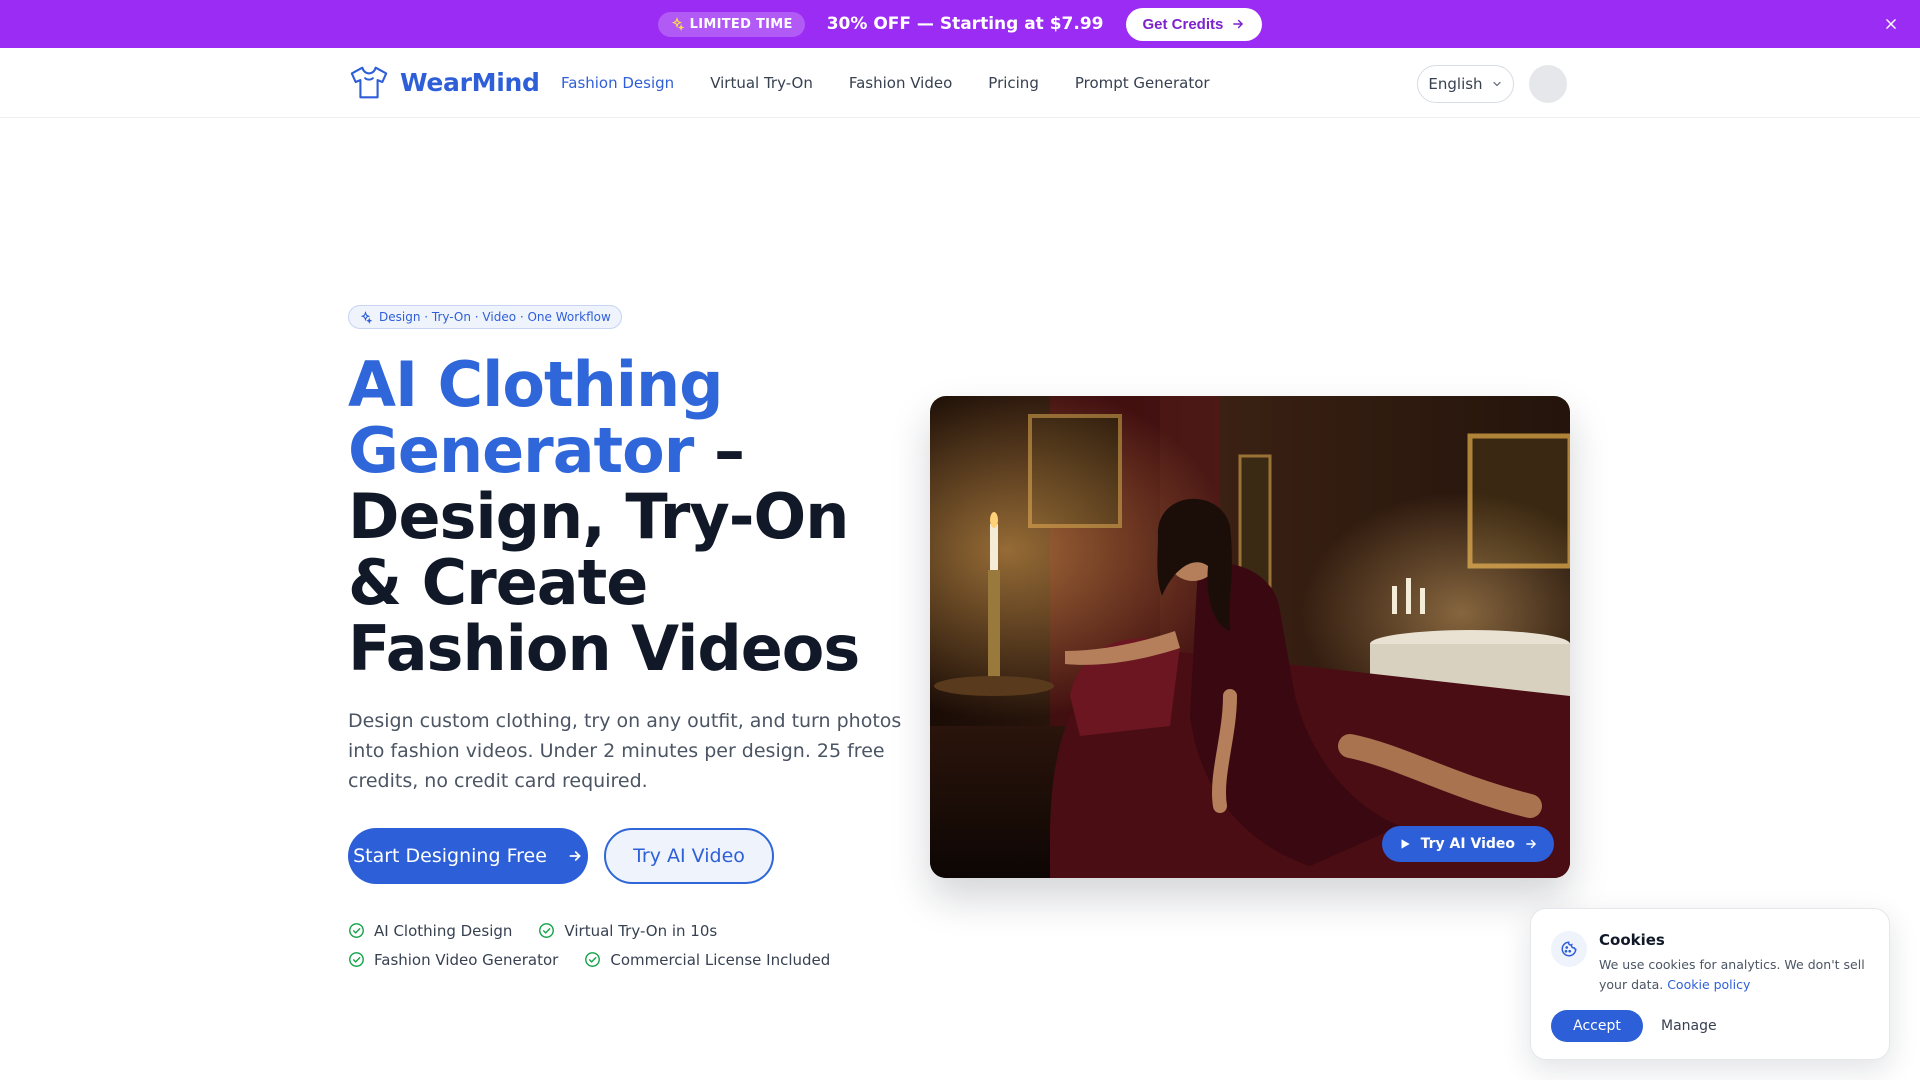 Image resolution: width=1920 pixels, height=1080 pixels. I want to click on close-icon, so click(1891, 24).